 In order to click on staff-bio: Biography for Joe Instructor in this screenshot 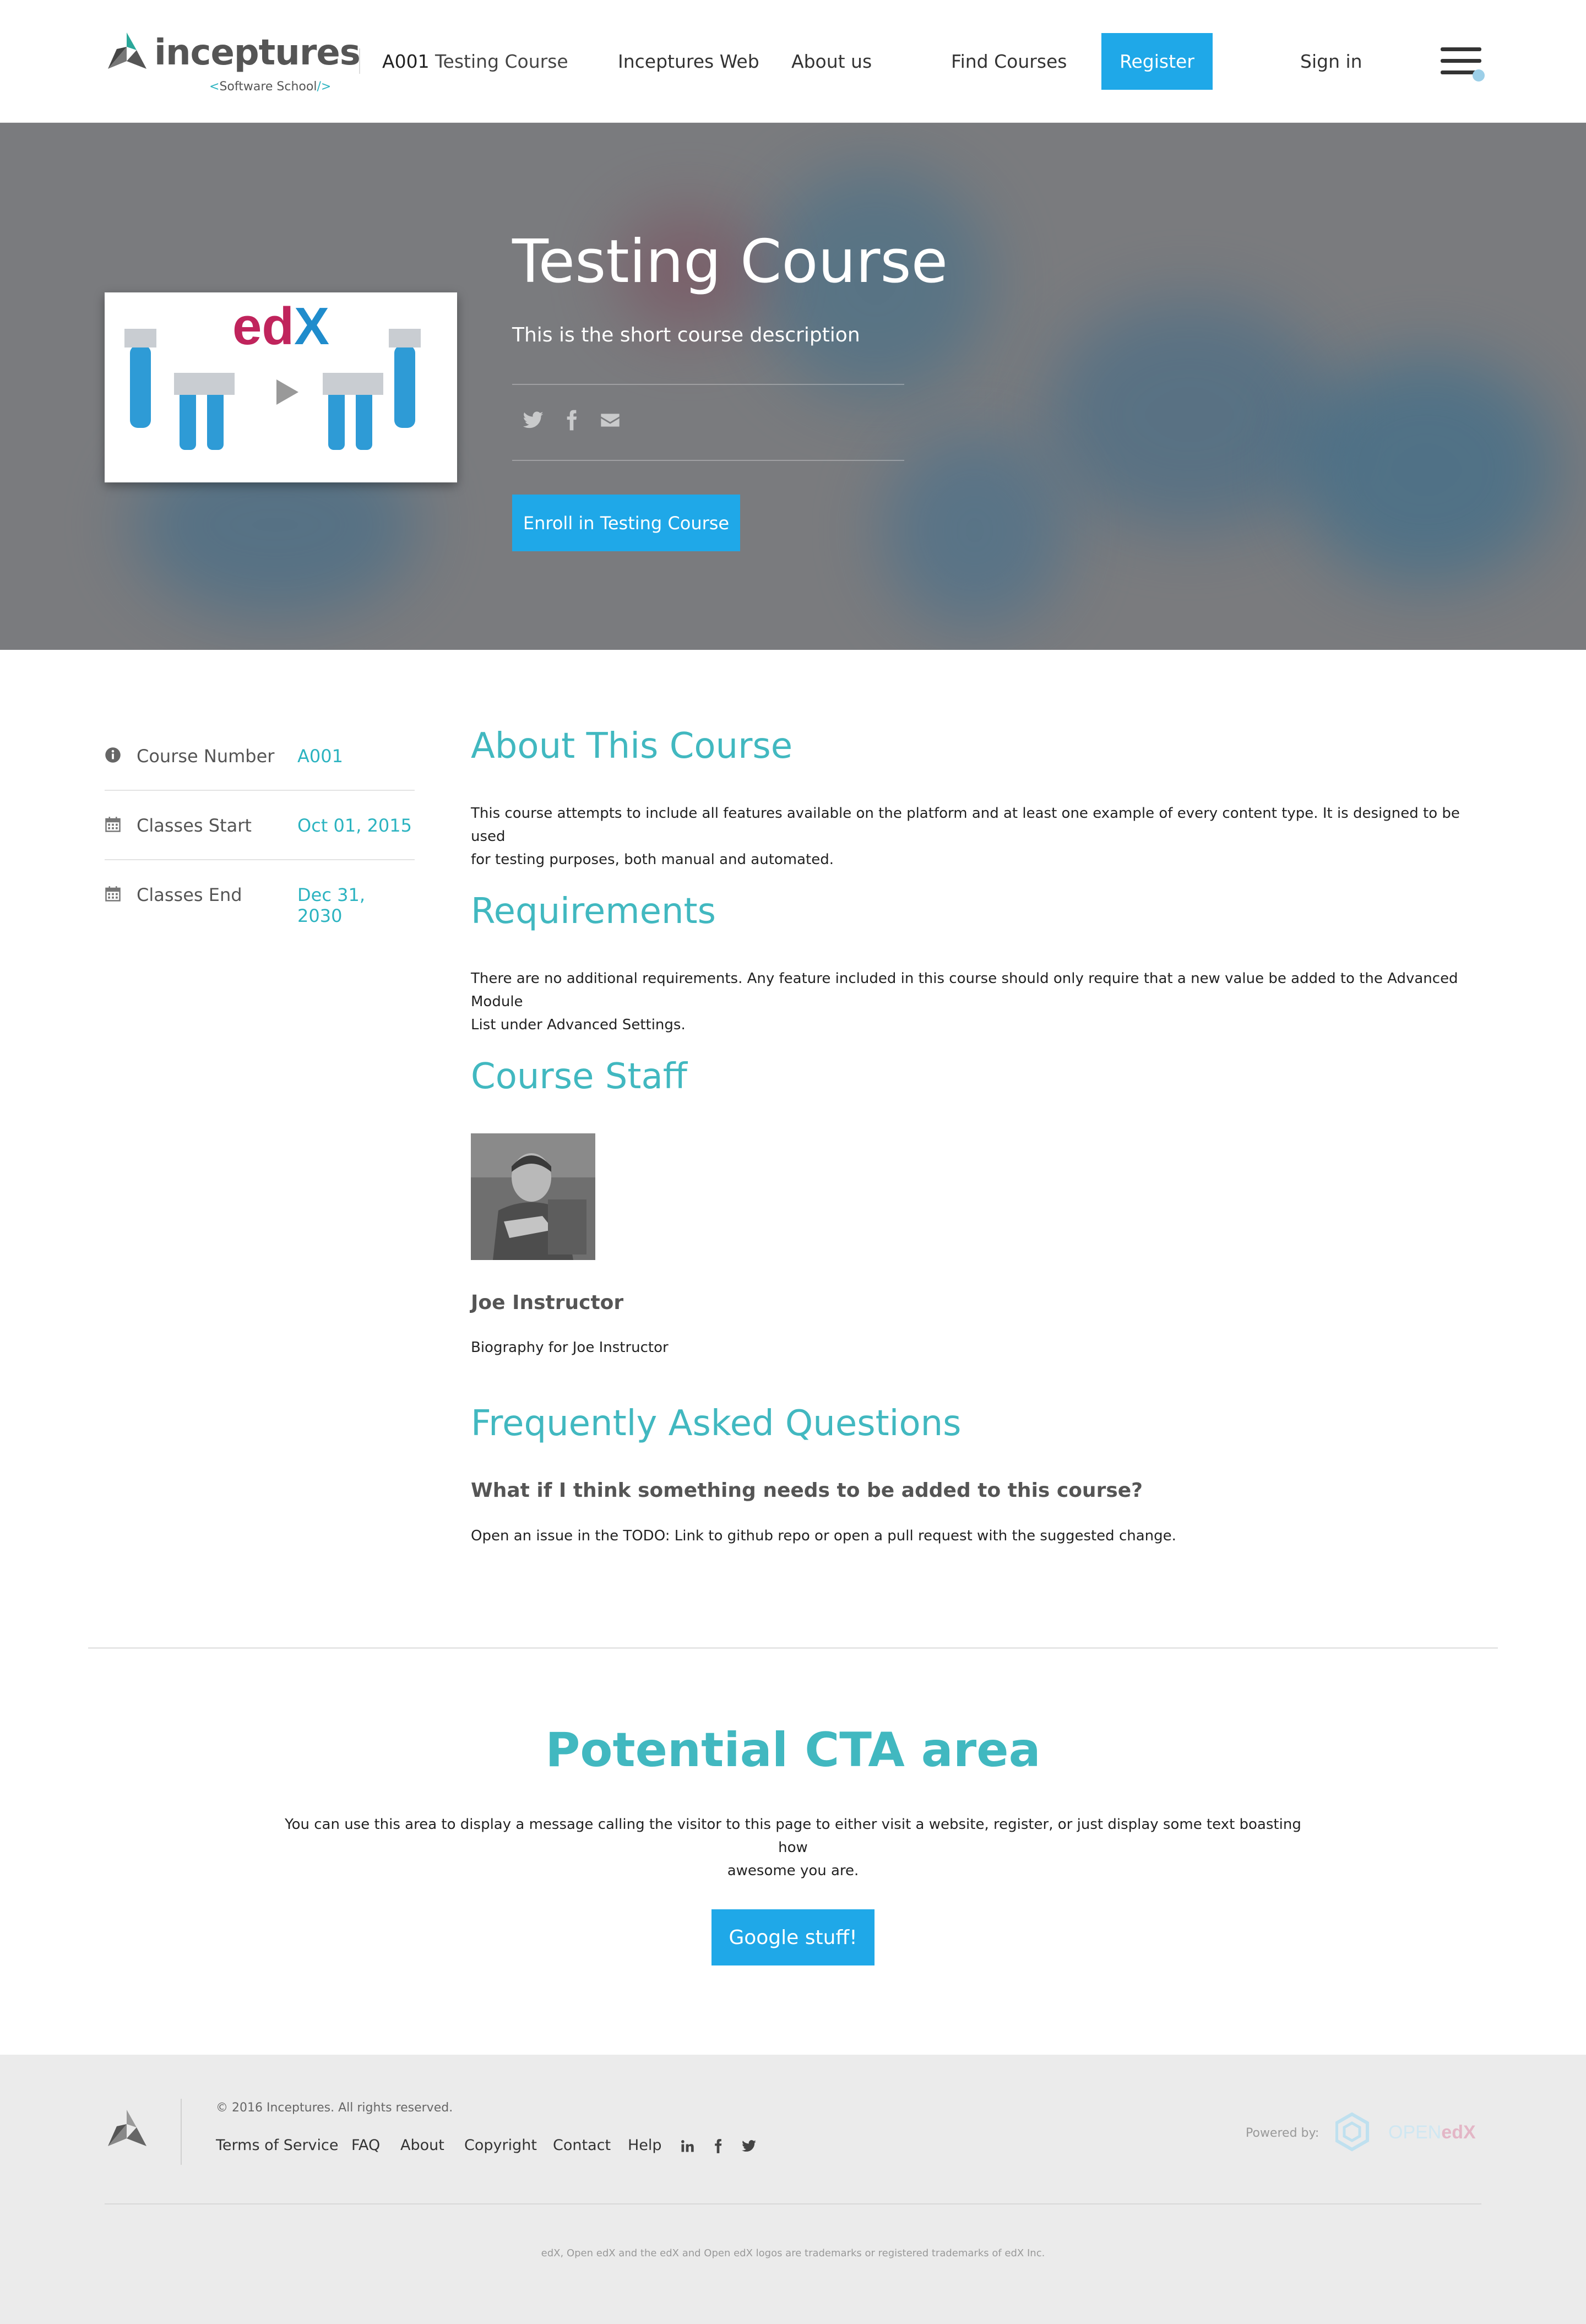, I will do `click(570, 1348)`.